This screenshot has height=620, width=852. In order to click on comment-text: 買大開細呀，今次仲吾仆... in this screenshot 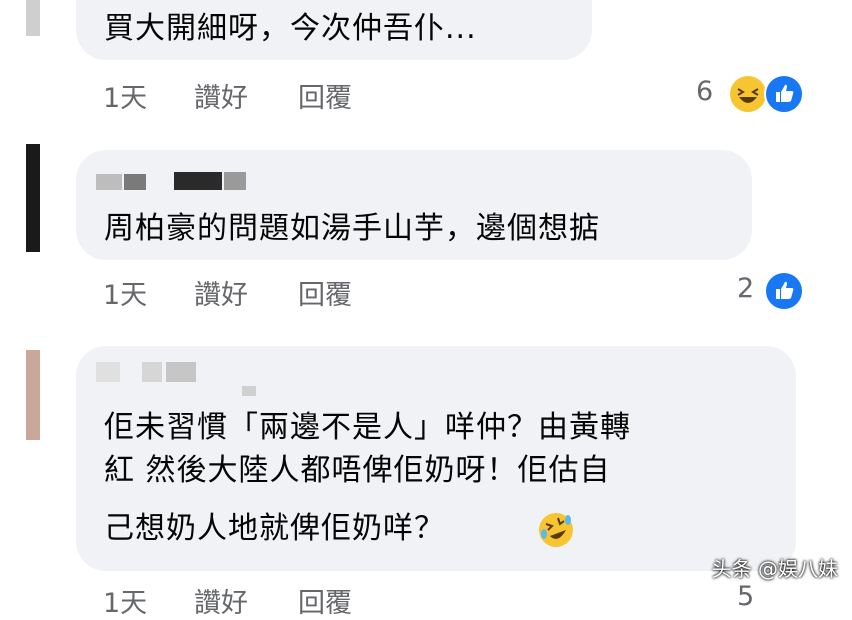, I will do `click(290, 28)`.